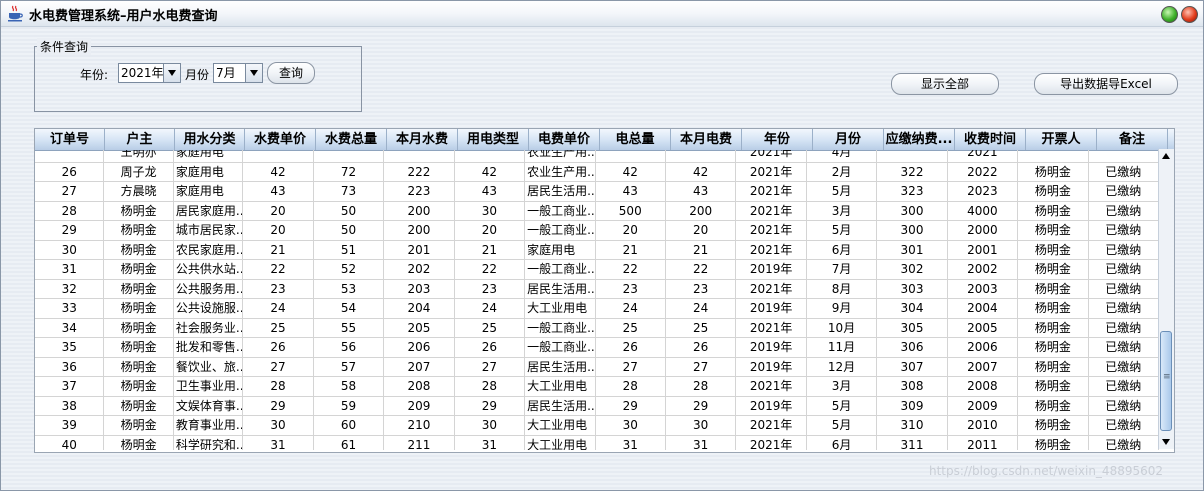  I want to click on column-header: 水费单价, so click(280, 139).